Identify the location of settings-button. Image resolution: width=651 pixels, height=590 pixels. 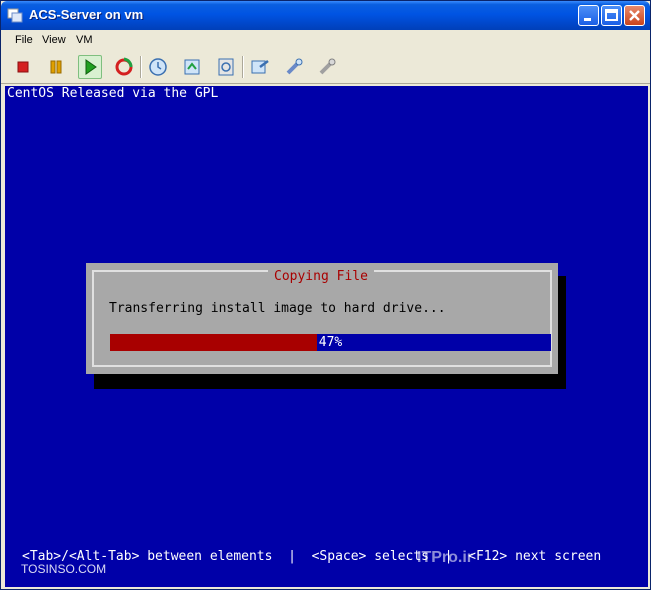
(260, 67).